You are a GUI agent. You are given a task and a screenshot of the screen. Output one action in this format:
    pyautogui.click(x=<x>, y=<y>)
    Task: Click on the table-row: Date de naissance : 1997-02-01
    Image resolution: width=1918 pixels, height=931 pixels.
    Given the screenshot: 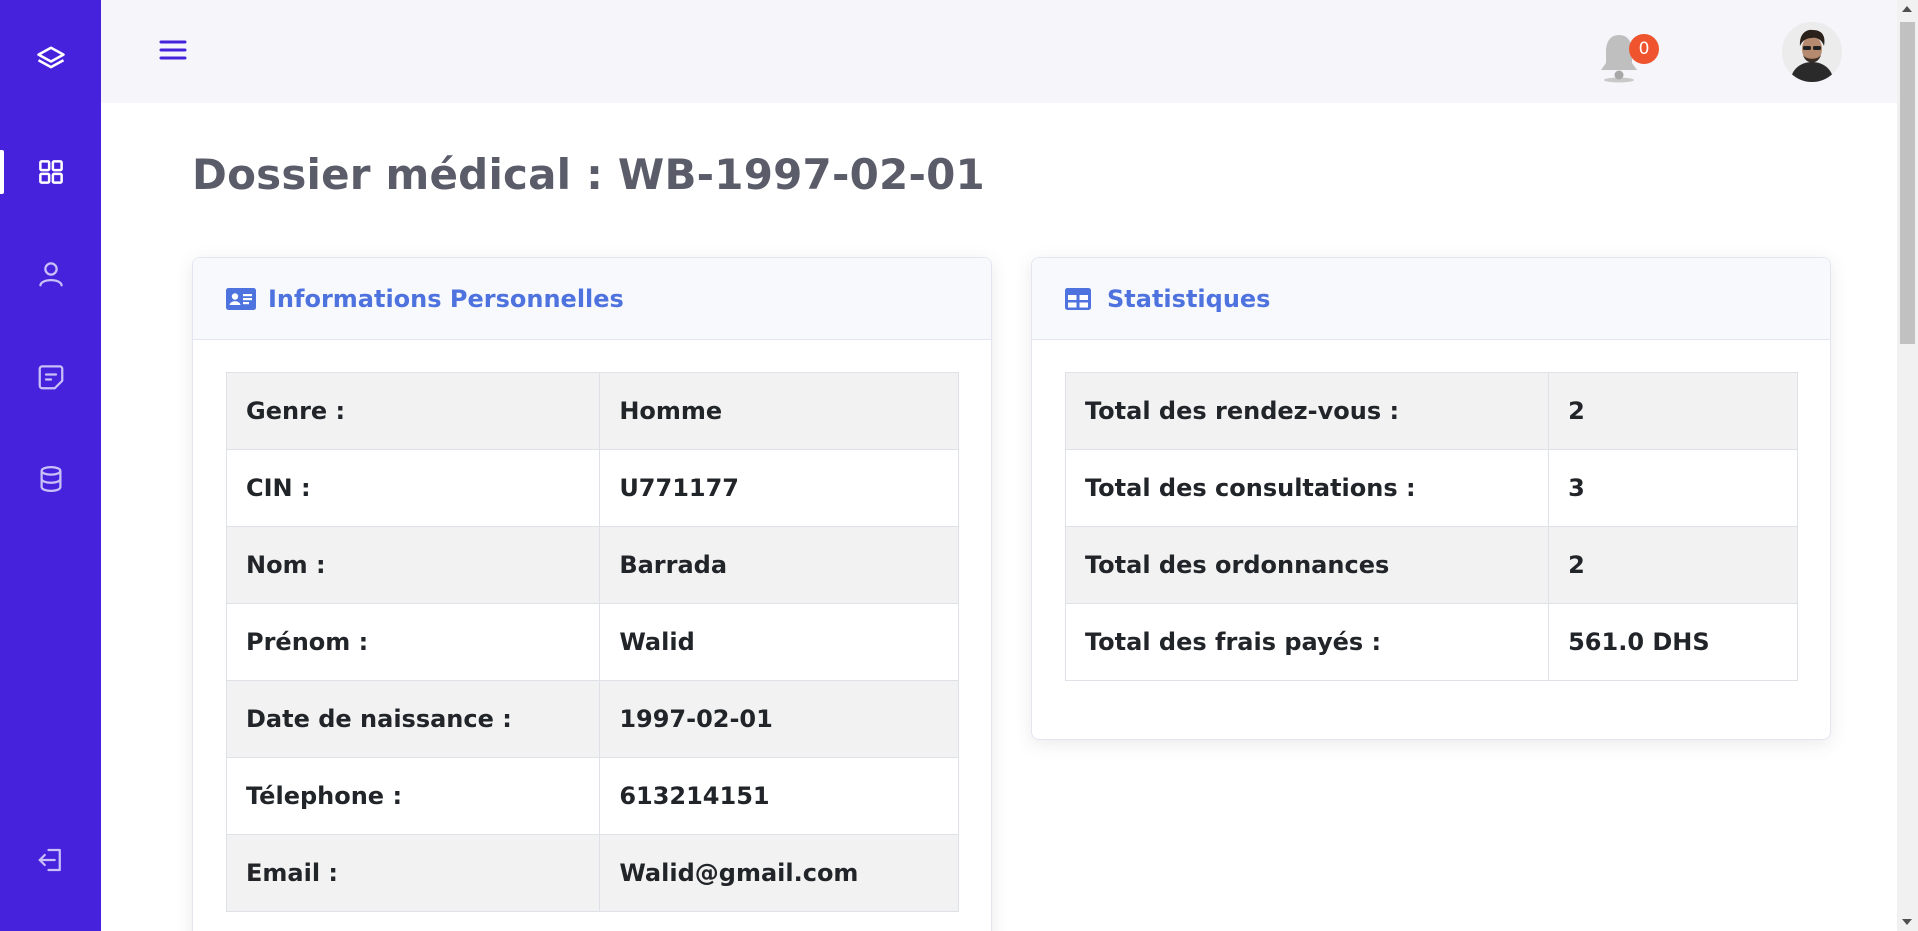 What is the action you would take?
    pyautogui.click(x=592, y=719)
    